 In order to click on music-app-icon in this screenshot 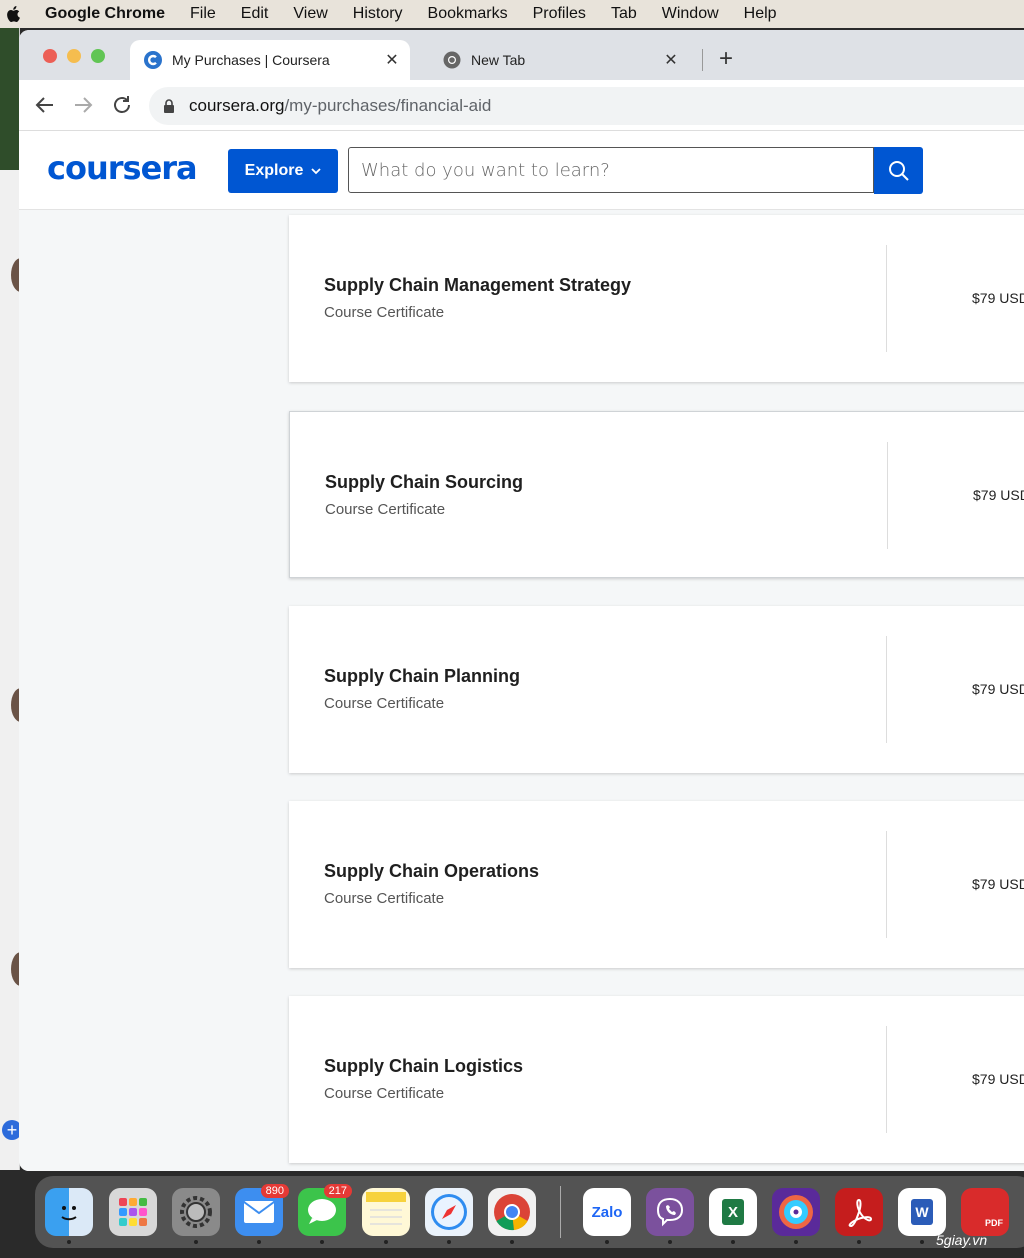, I will do `click(796, 1212)`.